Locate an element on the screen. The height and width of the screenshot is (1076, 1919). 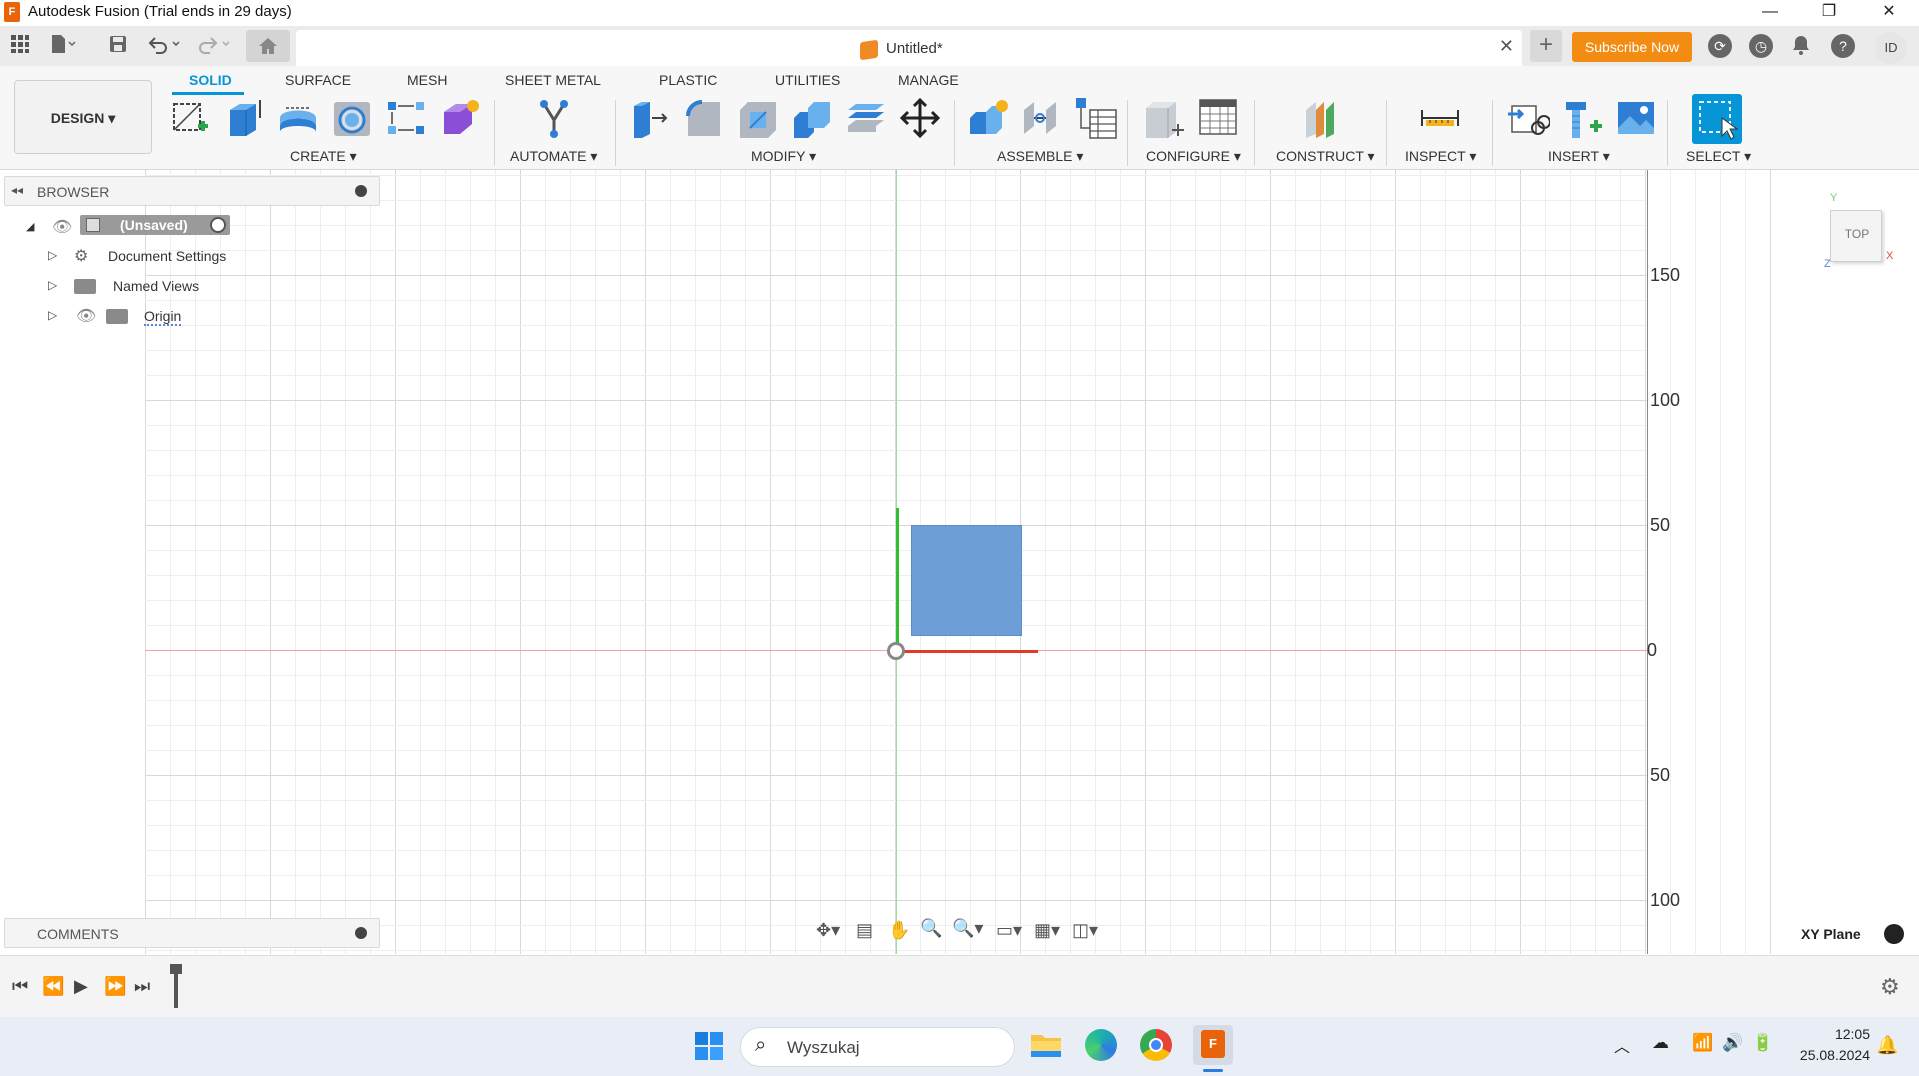
configuration-table-icon is located at coordinates (1218, 118).